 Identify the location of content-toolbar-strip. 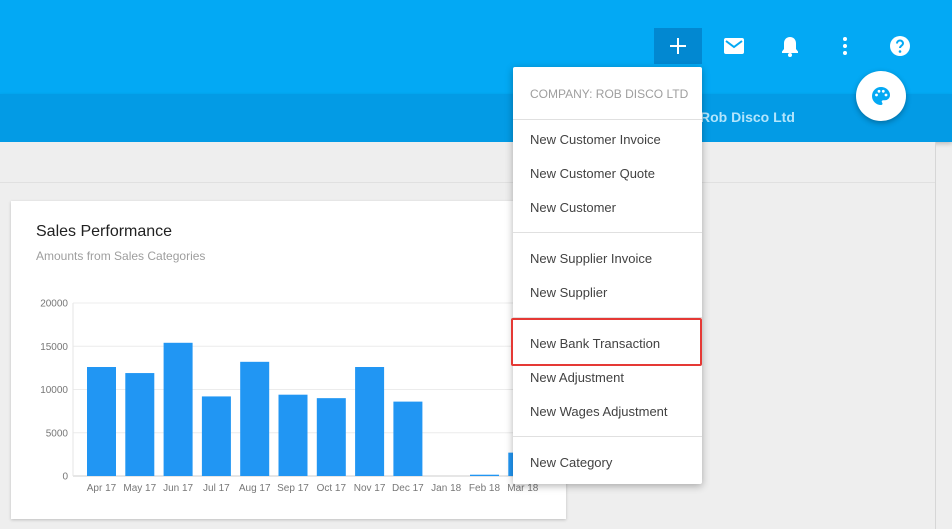
(467, 162).